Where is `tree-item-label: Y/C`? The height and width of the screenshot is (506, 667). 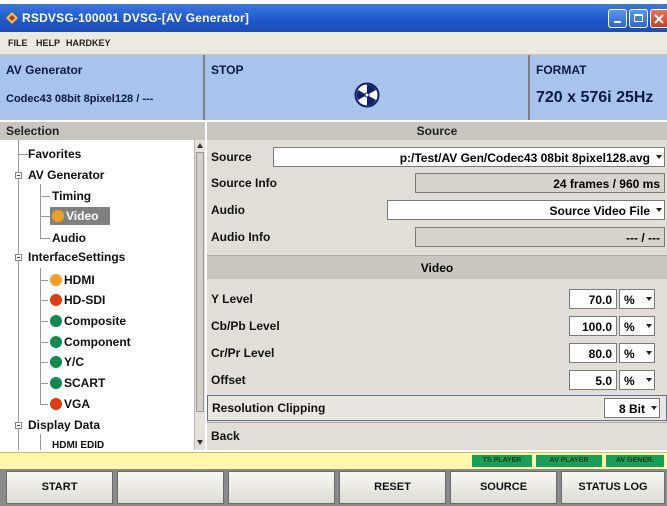 tree-item-label: Y/C is located at coordinates (74, 362).